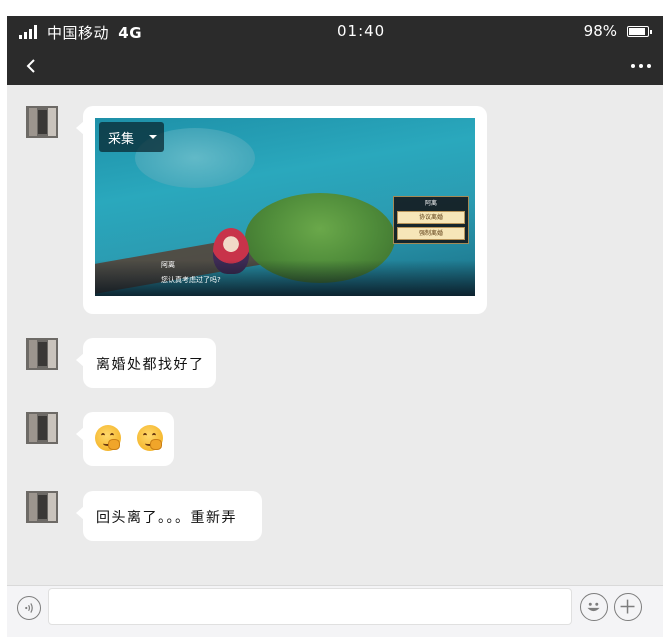 The width and height of the screenshot is (669, 637). Describe the element at coordinates (131, 137) in the screenshot. I see `collect-button: 采集` at that location.